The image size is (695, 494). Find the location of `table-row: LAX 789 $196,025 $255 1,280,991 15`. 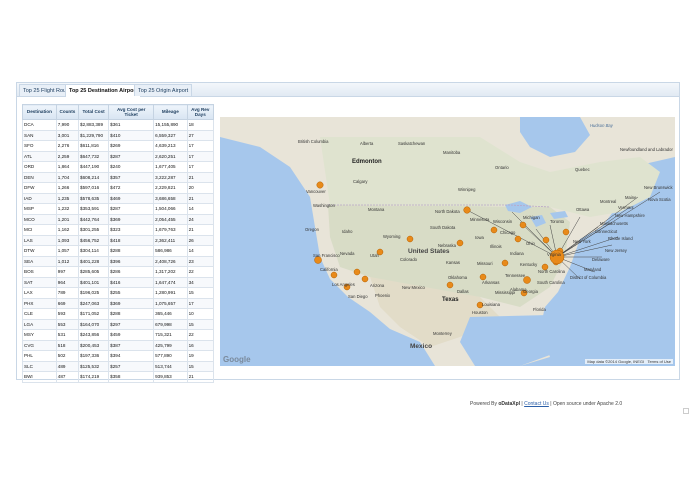

table-row: LAX 789 $196,025 $255 1,280,991 15 is located at coordinates (118, 293).